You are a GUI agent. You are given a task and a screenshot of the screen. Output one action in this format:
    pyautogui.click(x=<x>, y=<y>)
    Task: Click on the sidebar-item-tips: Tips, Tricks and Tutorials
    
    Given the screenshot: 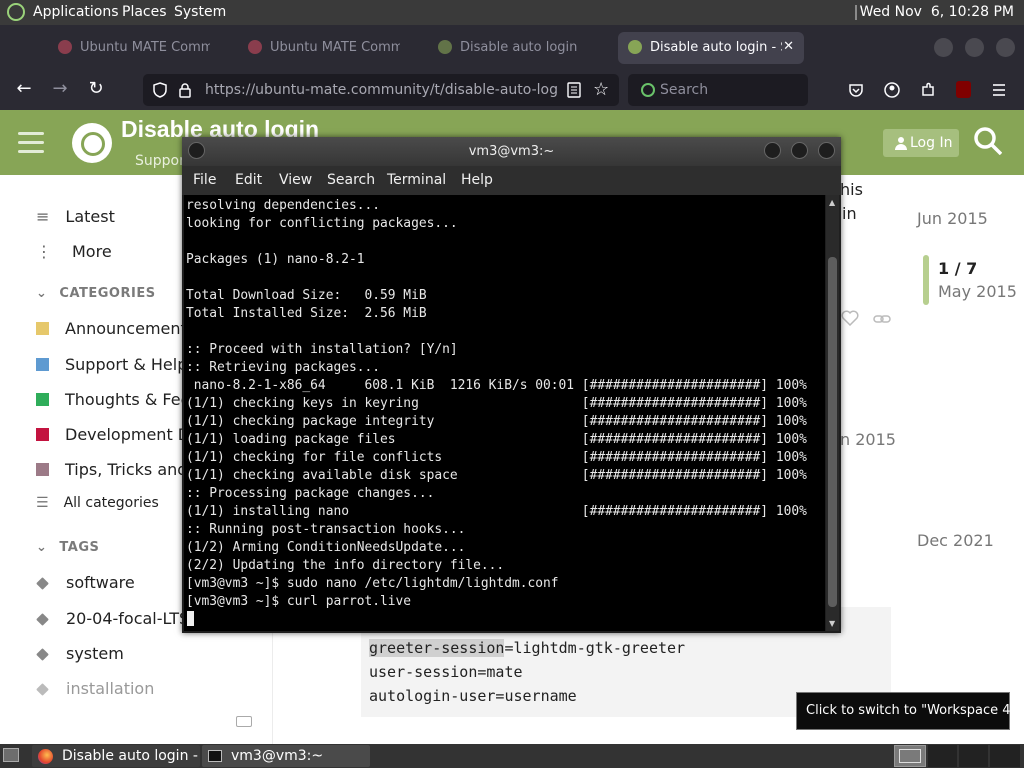 What is the action you would take?
    pyautogui.click(x=111, y=469)
    